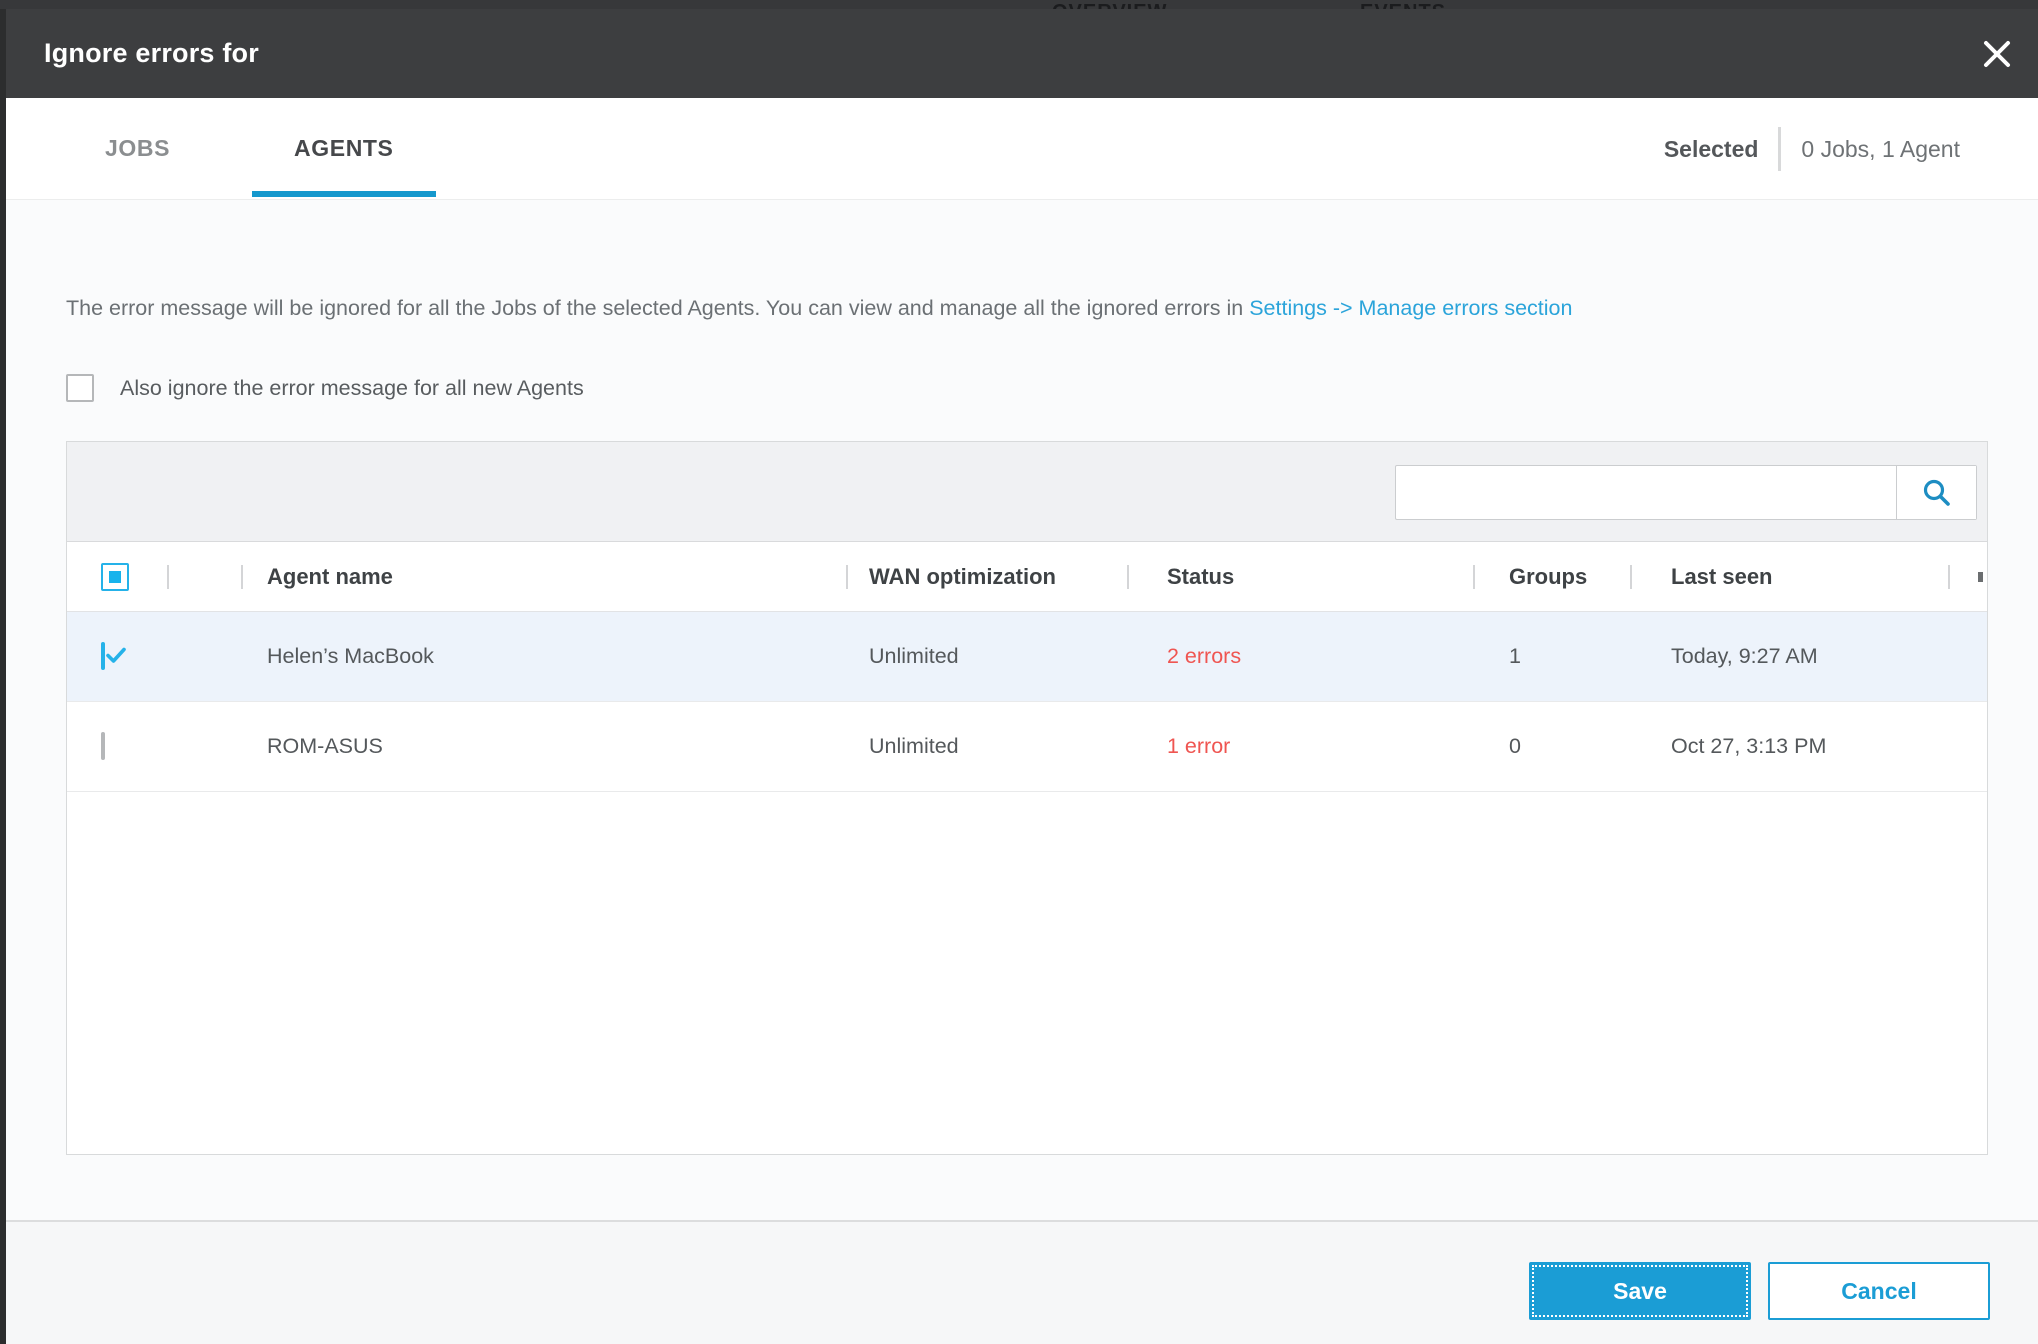  I want to click on column-header-agent-name: Agent name, so click(543, 576).